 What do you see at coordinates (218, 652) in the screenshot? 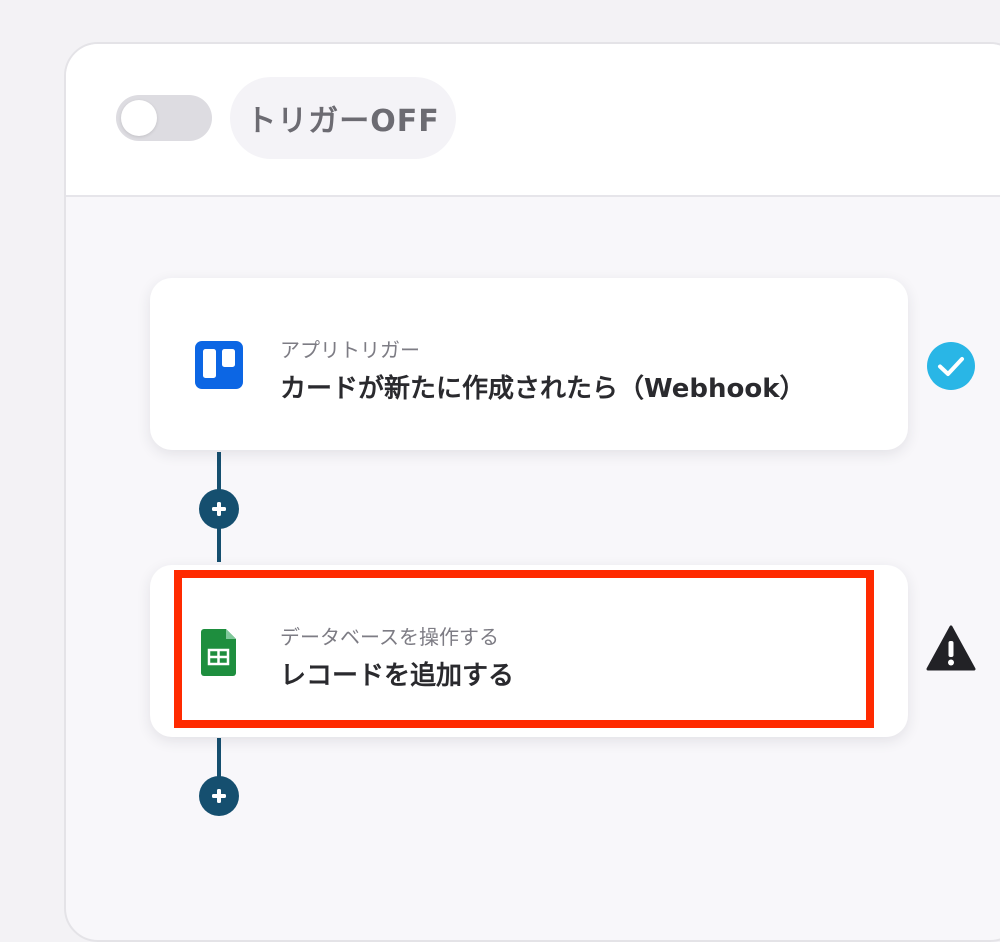
I see `google-sheets-icon` at bounding box center [218, 652].